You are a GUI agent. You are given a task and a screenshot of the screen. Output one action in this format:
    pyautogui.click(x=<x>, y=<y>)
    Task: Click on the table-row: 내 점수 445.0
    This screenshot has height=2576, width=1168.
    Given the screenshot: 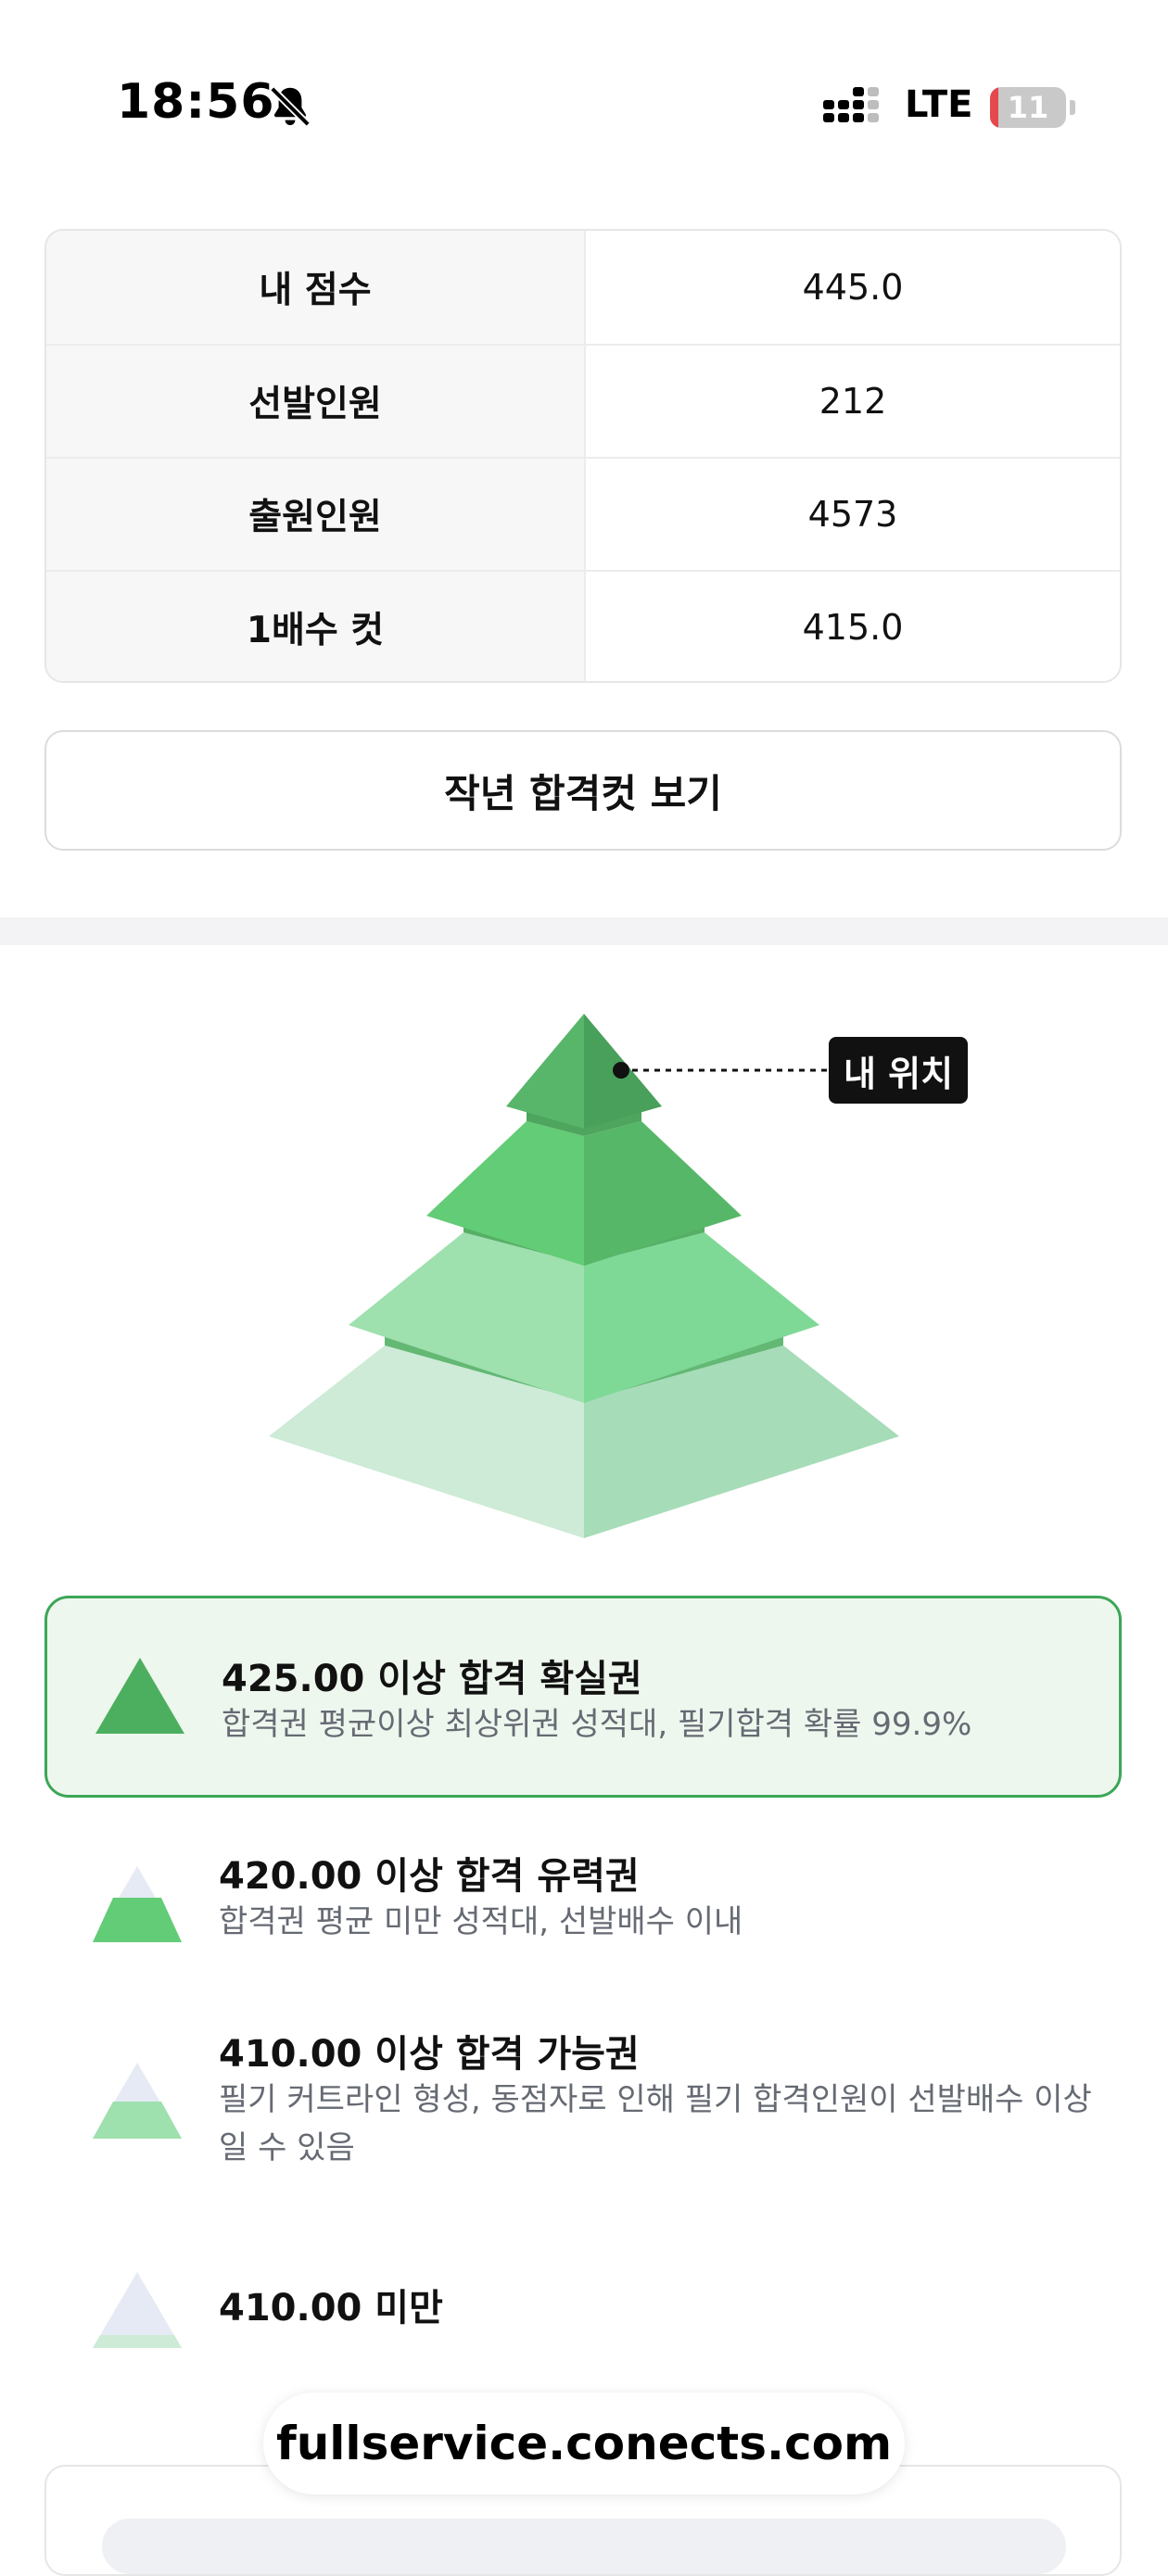 What is the action you would take?
    pyautogui.click(x=583, y=287)
    